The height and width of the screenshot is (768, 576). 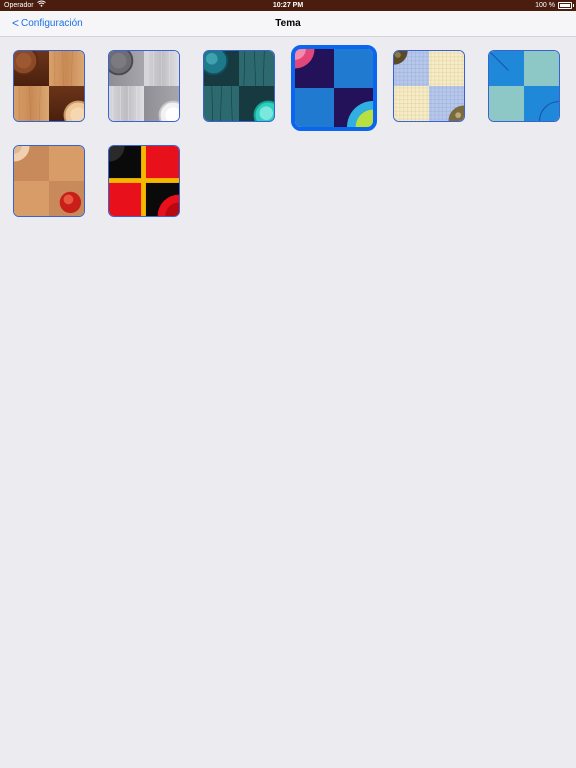 I want to click on status-time: 10:27 PM, so click(x=288, y=5).